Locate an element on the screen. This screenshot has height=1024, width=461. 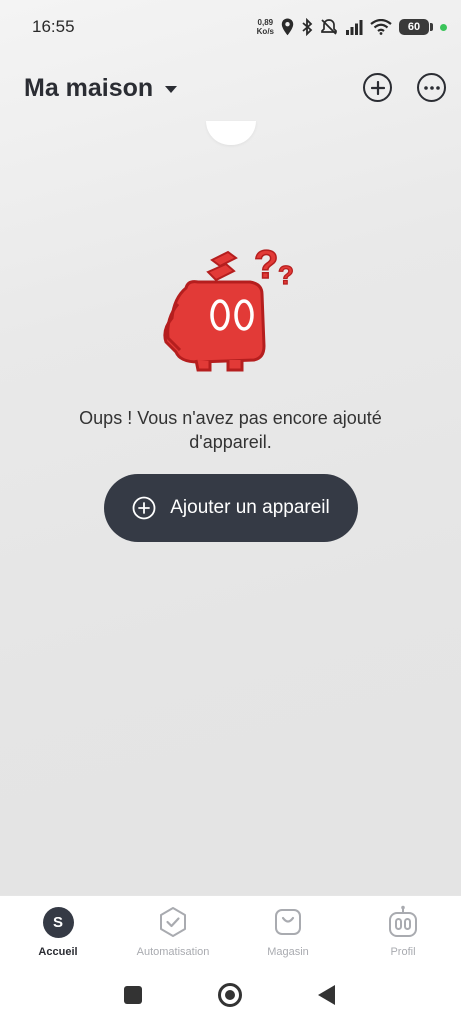
home-s-icon: S is located at coordinates (58, 922).